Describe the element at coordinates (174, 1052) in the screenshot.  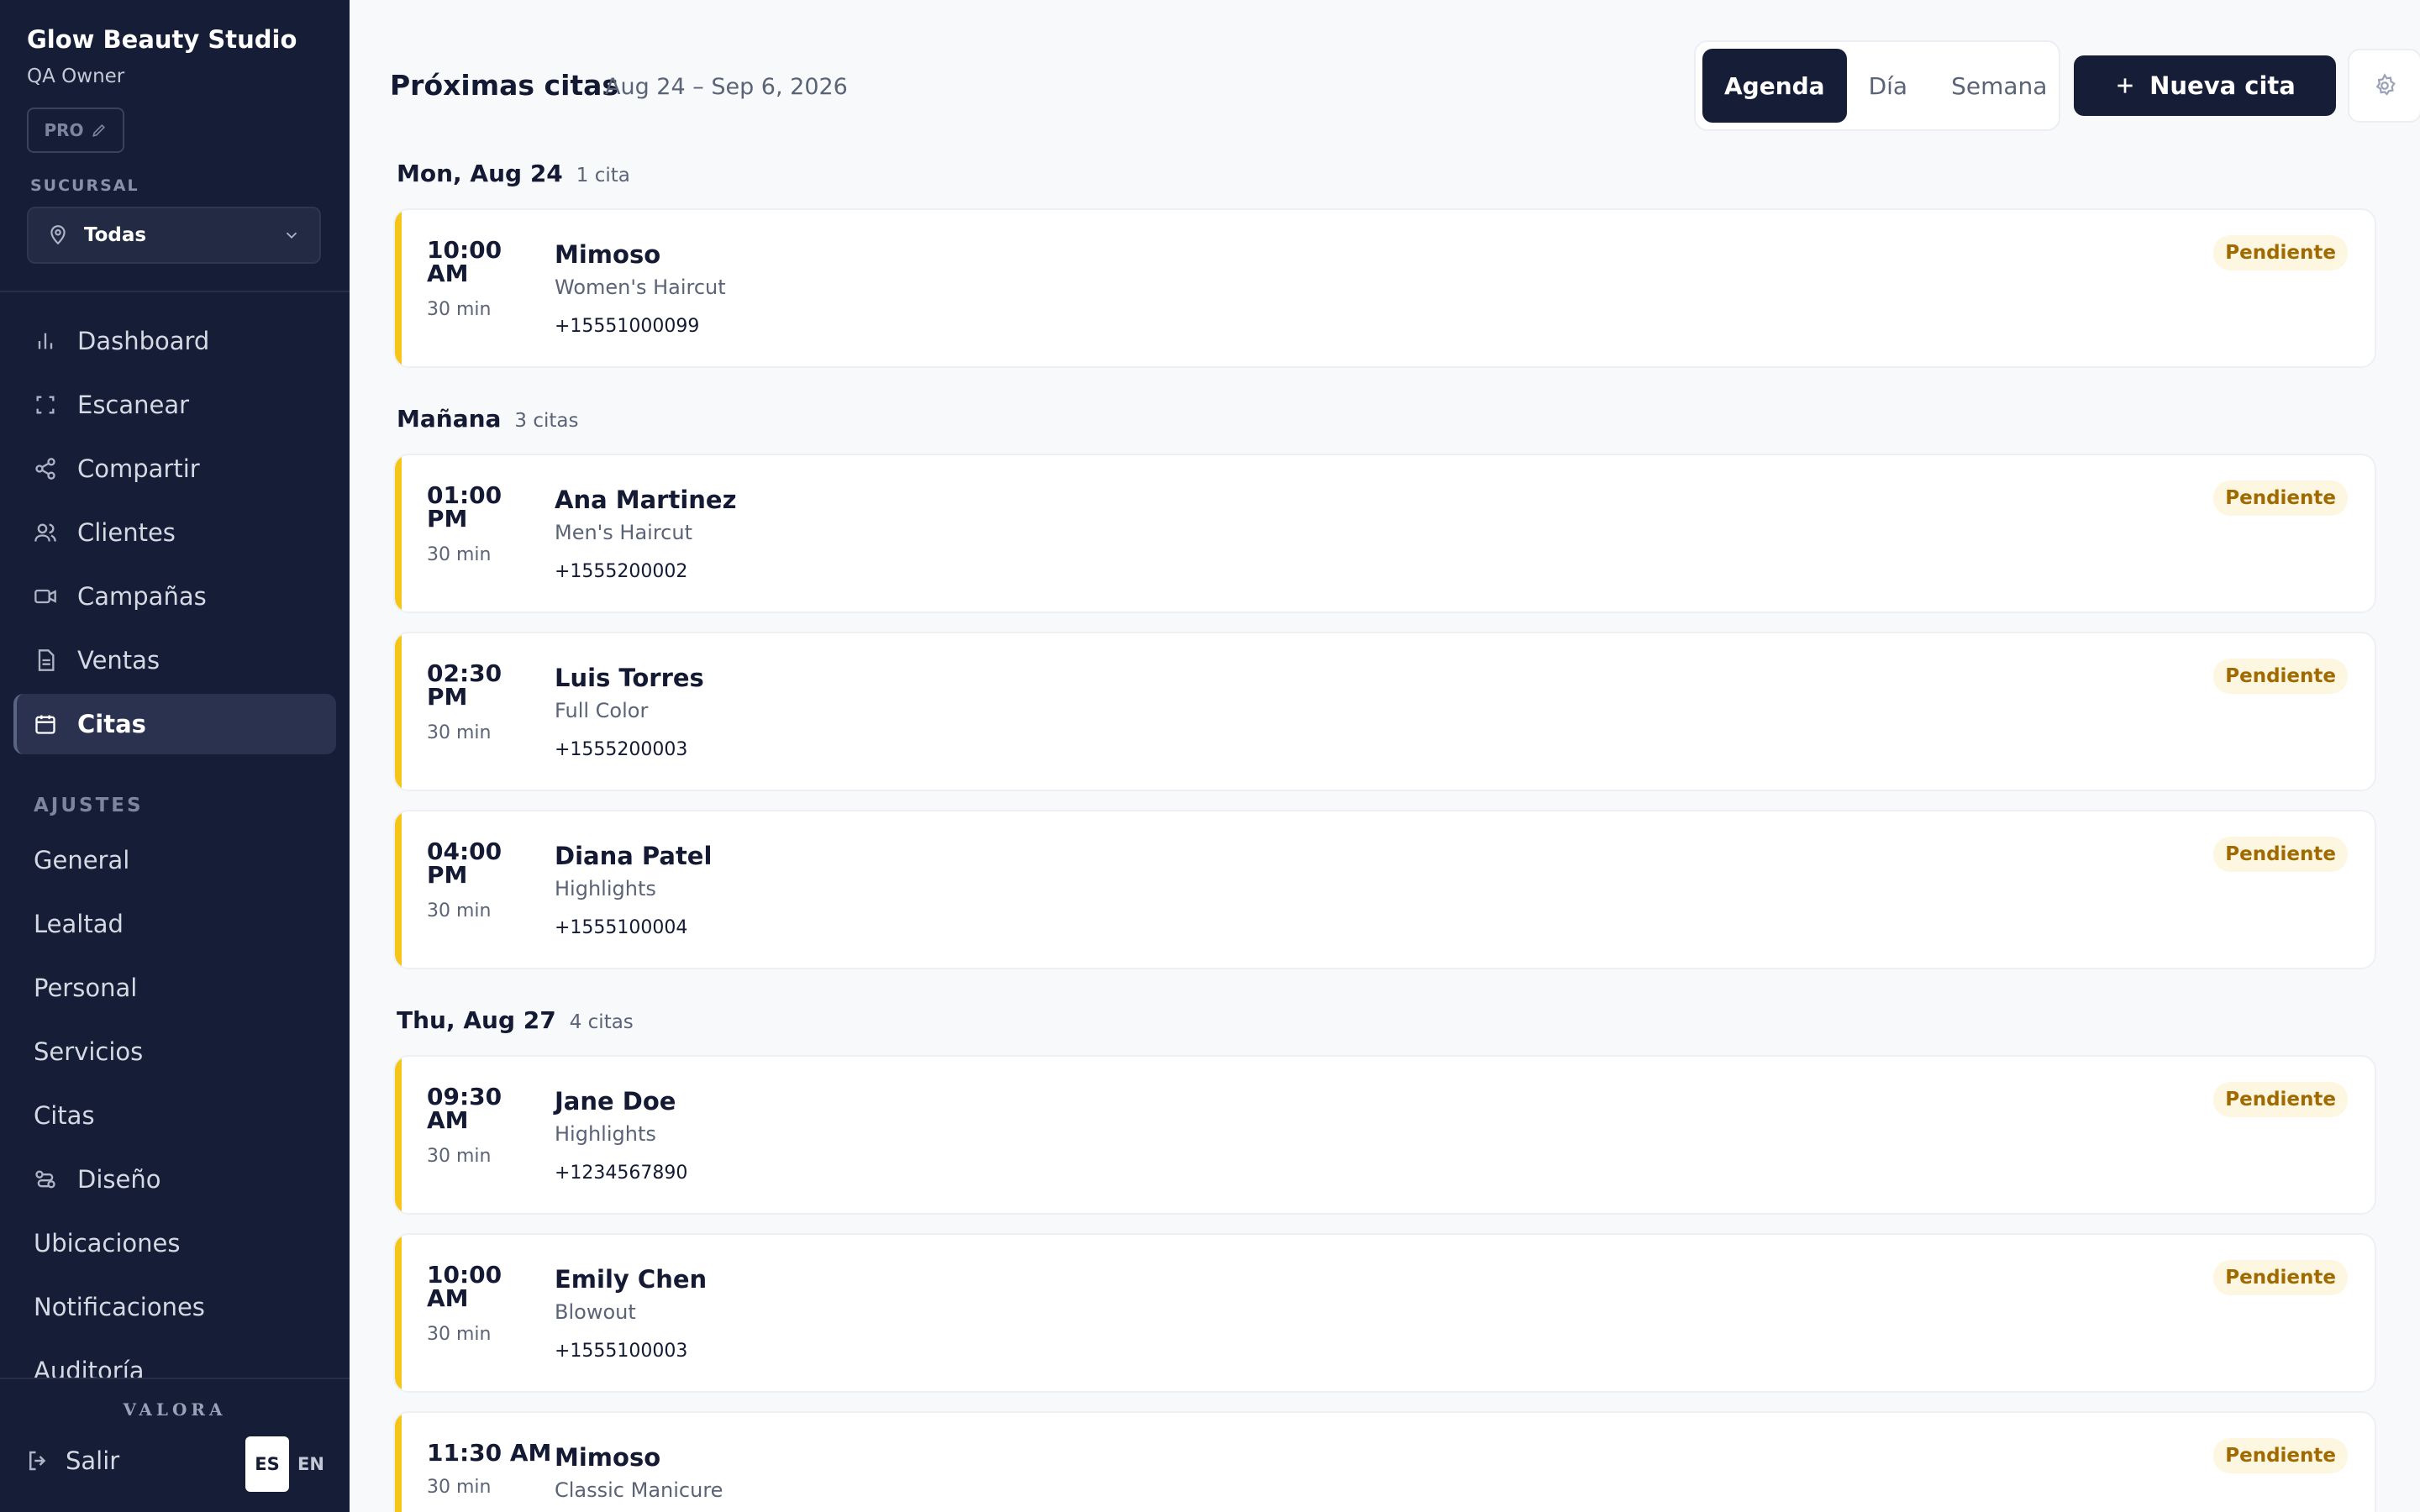
I see `settings-item-servicios: Servicios` at that location.